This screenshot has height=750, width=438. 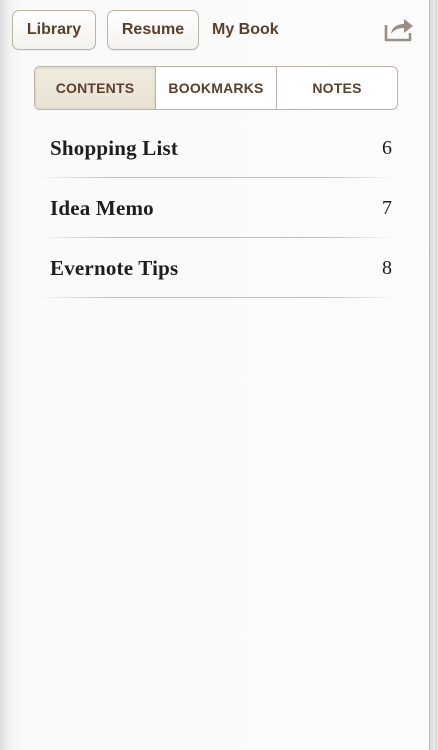 I want to click on contents-item: Idea Memo 7, so click(x=217, y=208).